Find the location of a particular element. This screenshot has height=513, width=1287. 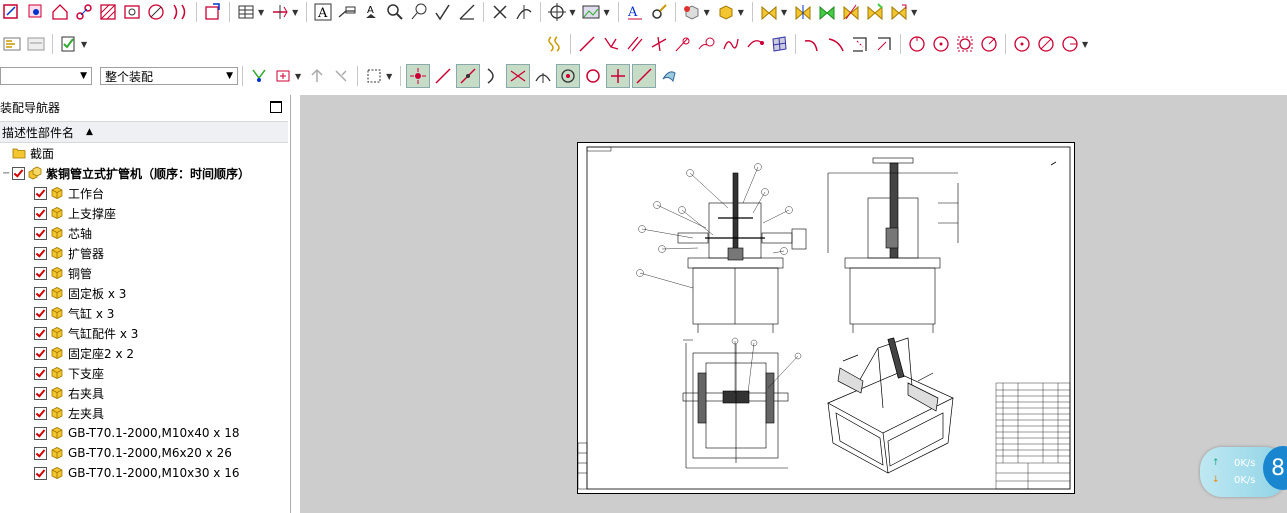

tangent-line-icon is located at coordinates (683, 44).